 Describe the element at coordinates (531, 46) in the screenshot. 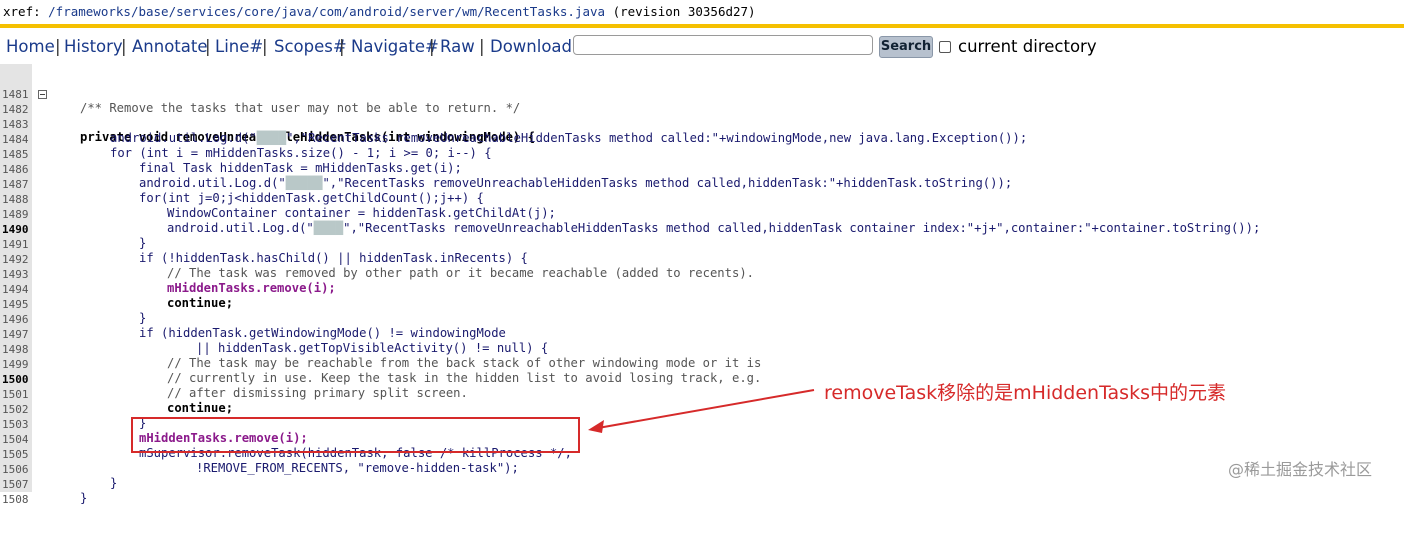

I see `nav-download: Download` at that location.